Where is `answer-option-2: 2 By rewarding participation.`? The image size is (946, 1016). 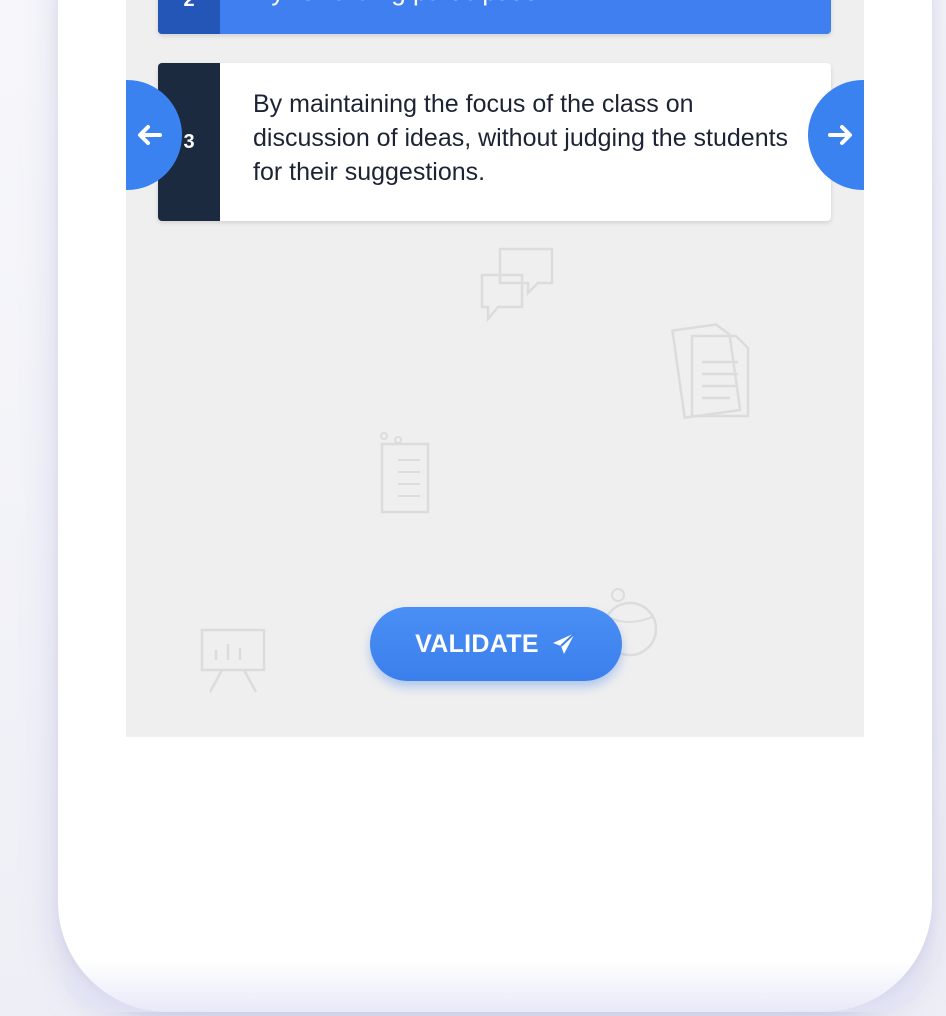
answer-option-2: 2 By rewarding participation. is located at coordinates (494, 17).